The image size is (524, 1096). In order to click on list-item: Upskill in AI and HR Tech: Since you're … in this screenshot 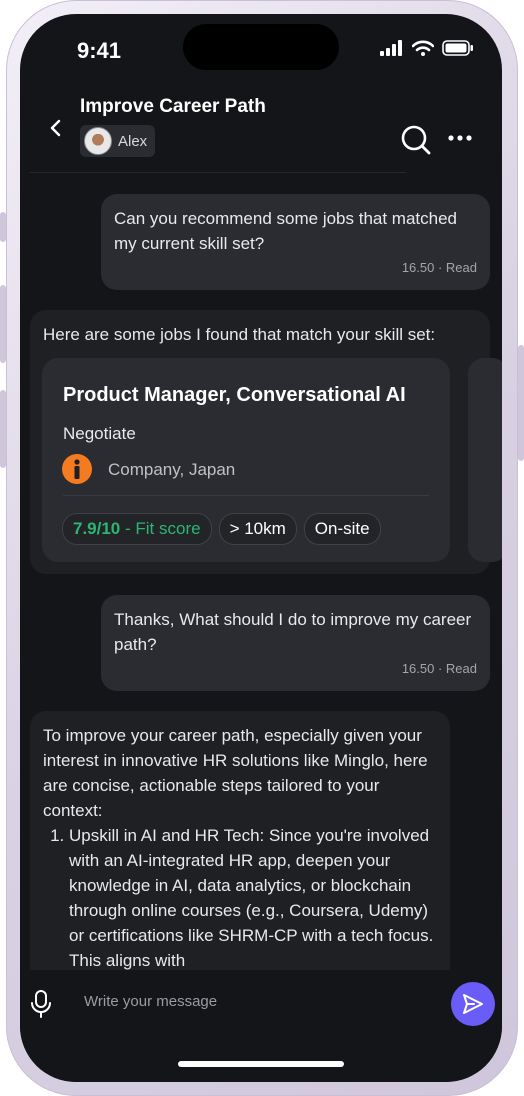, I will do `click(253, 898)`.